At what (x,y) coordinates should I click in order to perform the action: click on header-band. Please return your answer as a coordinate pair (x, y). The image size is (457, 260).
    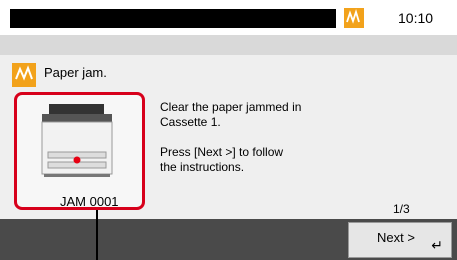
    Looking at the image, I should click on (228, 45).